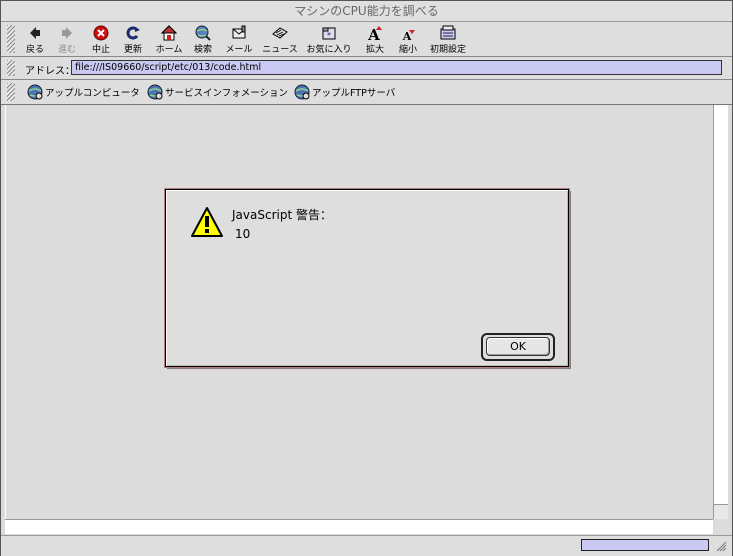 The width and height of the screenshot is (733, 556). Describe the element at coordinates (239, 50) in the screenshot. I see `mail-label: メール` at that location.